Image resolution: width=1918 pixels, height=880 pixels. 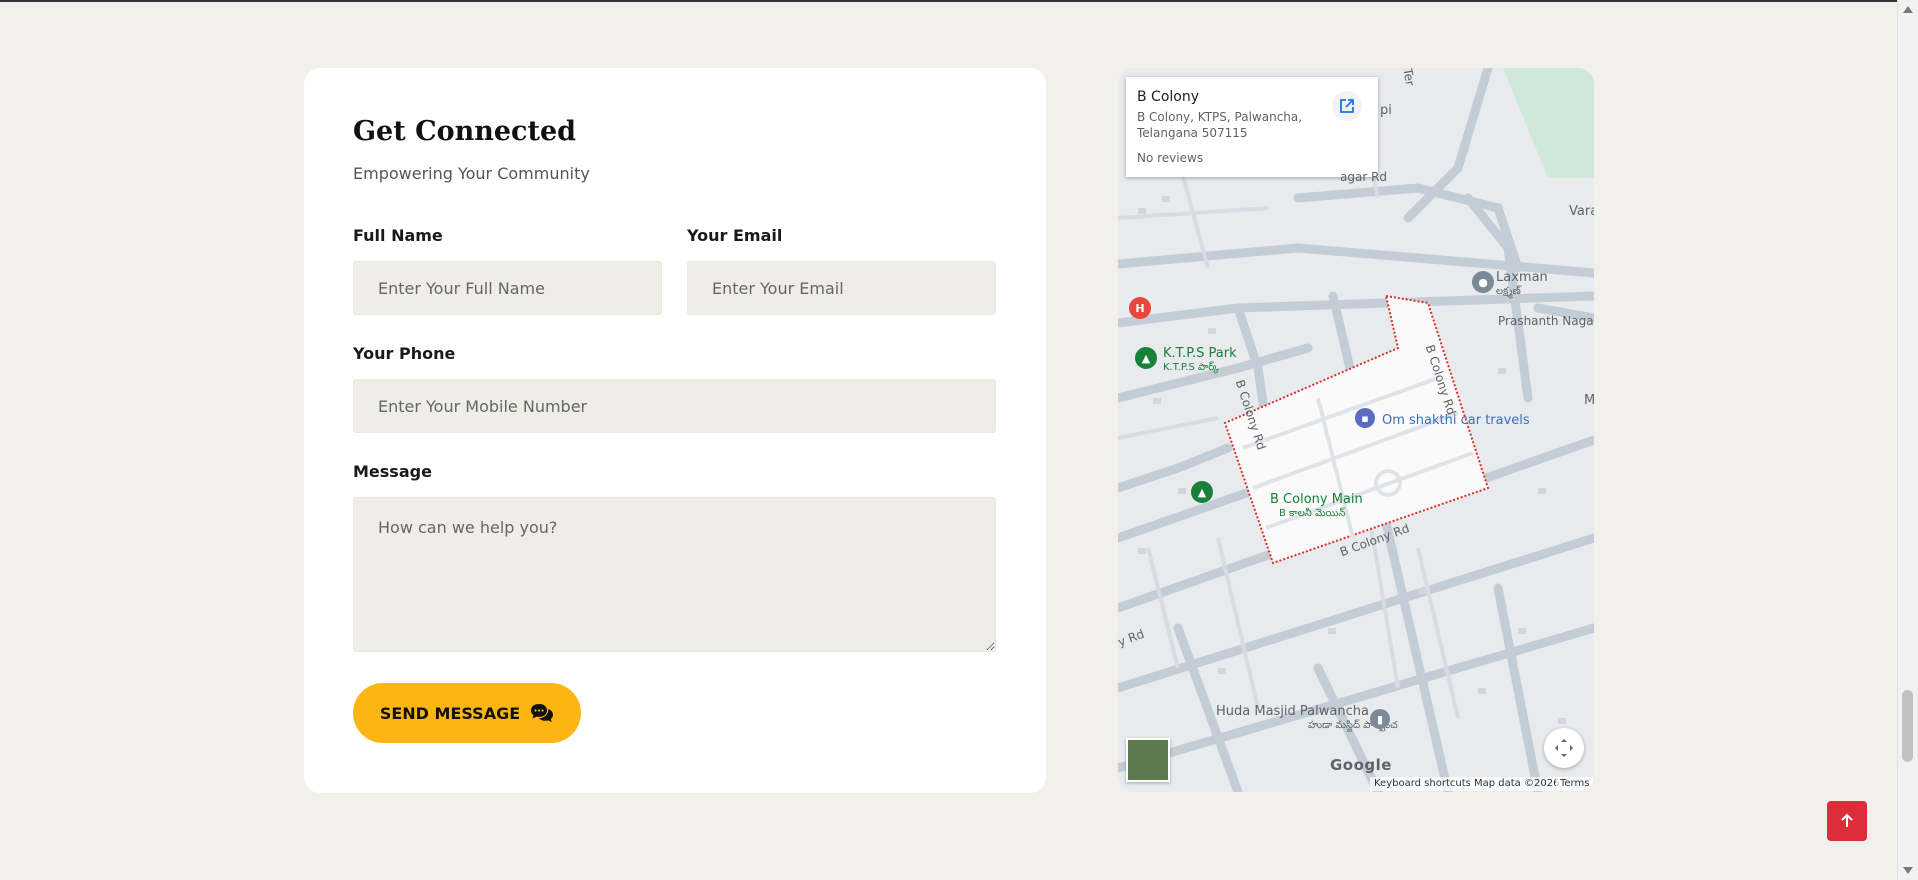 What do you see at coordinates (674, 406) in the screenshot?
I see `phone-input` at bounding box center [674, 406].